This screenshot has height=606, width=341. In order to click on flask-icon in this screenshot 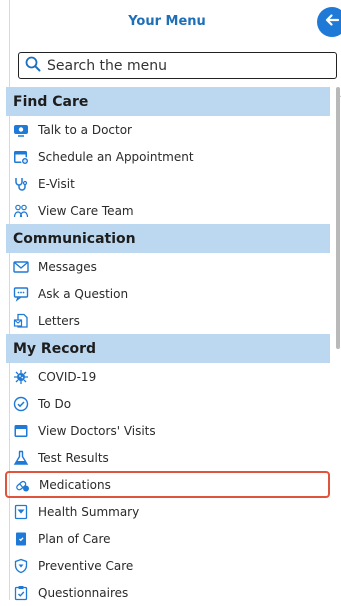, I will do `click(21, 458)`.